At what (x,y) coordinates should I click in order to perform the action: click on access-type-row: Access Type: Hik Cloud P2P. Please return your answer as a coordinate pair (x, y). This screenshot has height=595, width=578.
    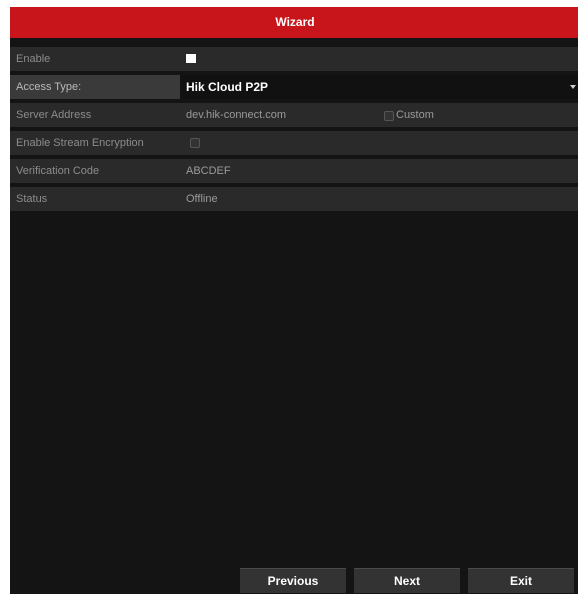
    Looking at the image, I should click on (294, 87).